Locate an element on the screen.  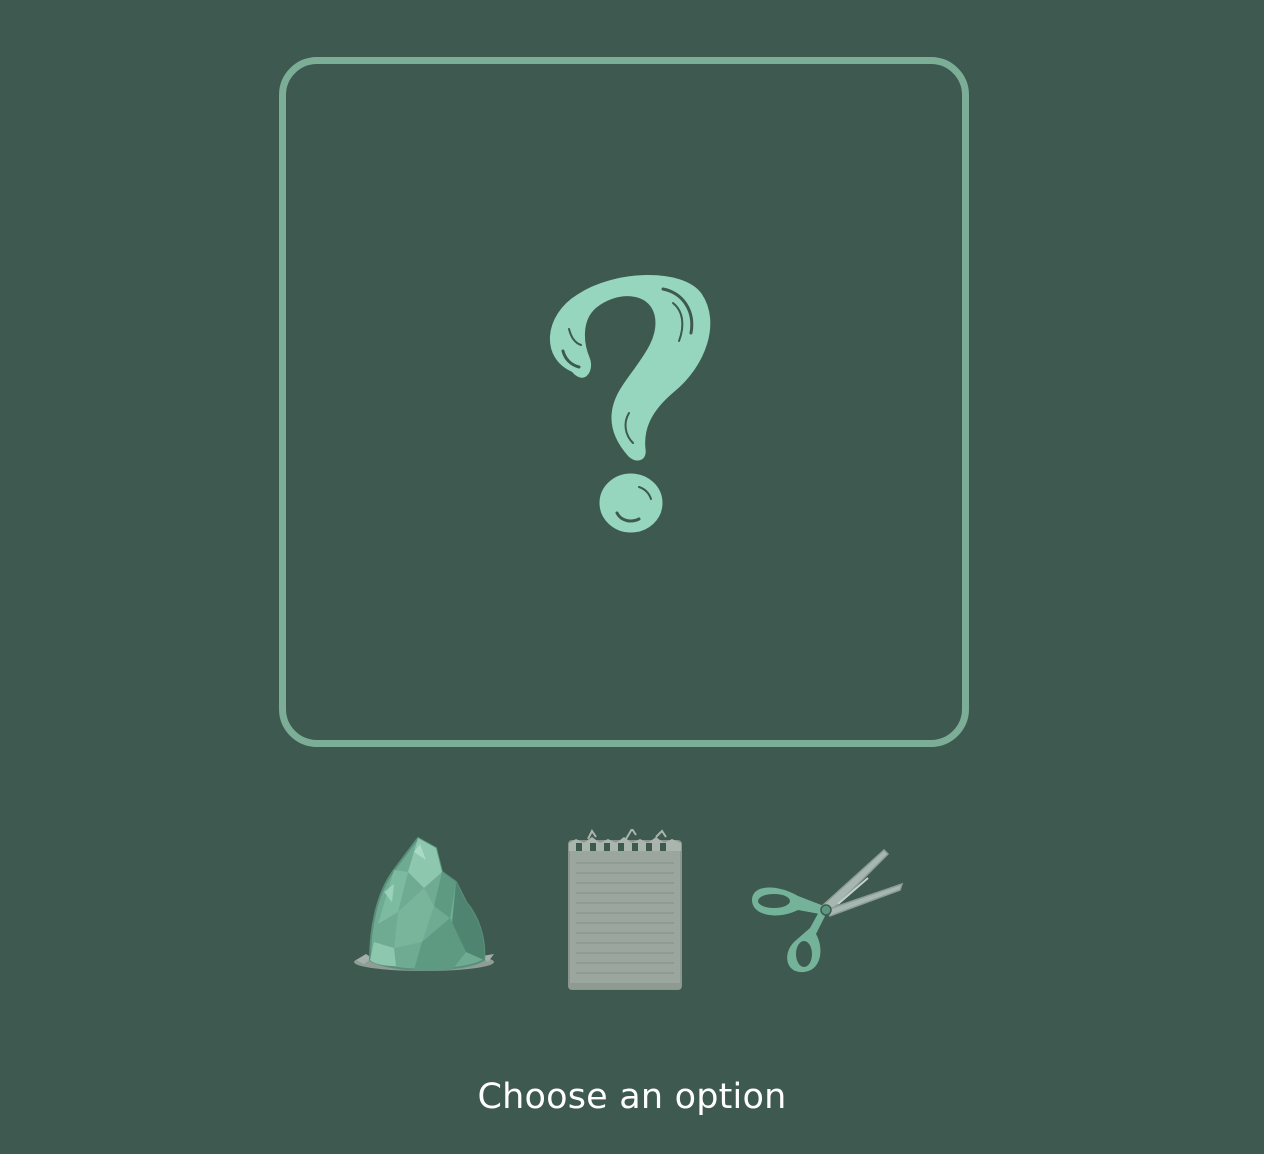
scissors-icon is located at coordinates (828, 910).